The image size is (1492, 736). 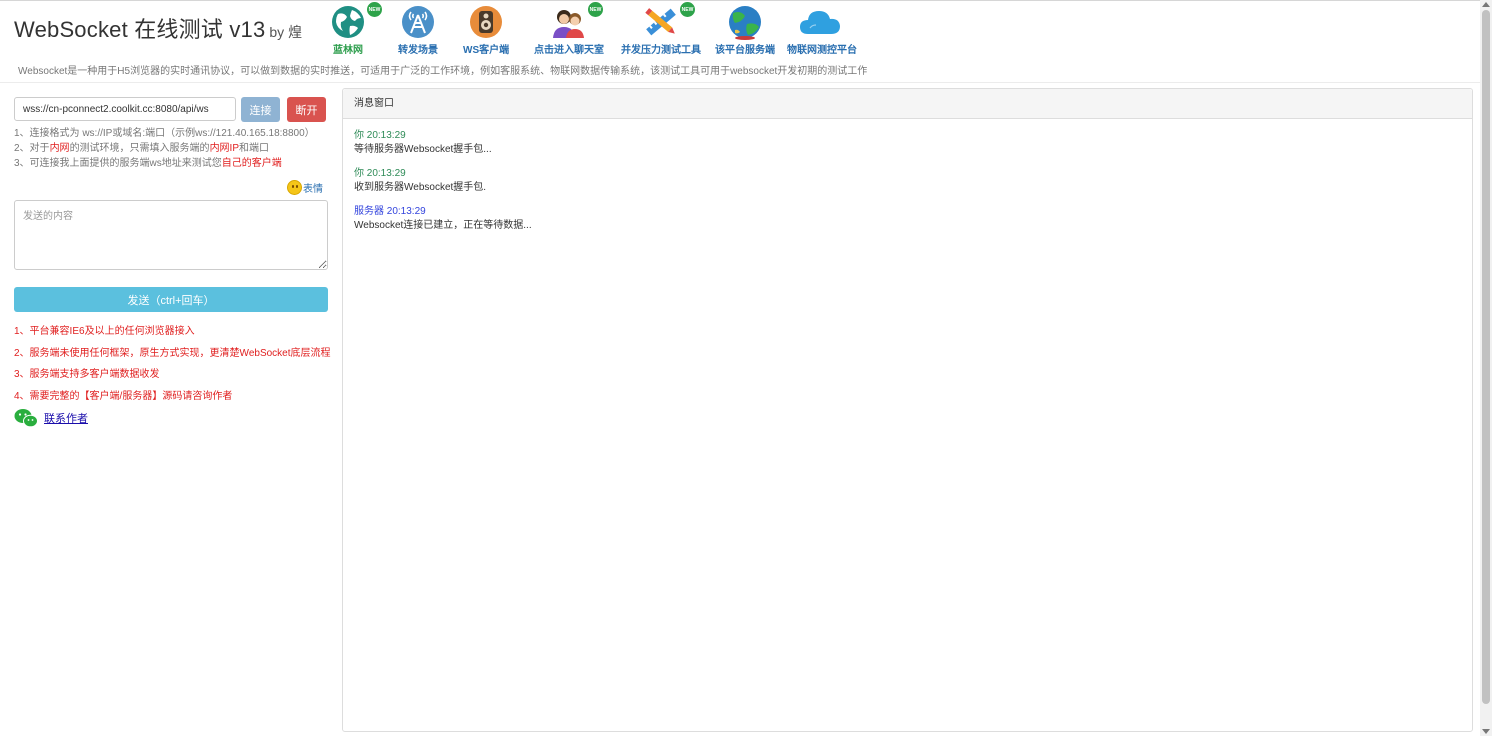 What do you see at coordinates (1486, 357) in the screenshot?
I see `scroll-thumb` at bounding box center [1486, 357].